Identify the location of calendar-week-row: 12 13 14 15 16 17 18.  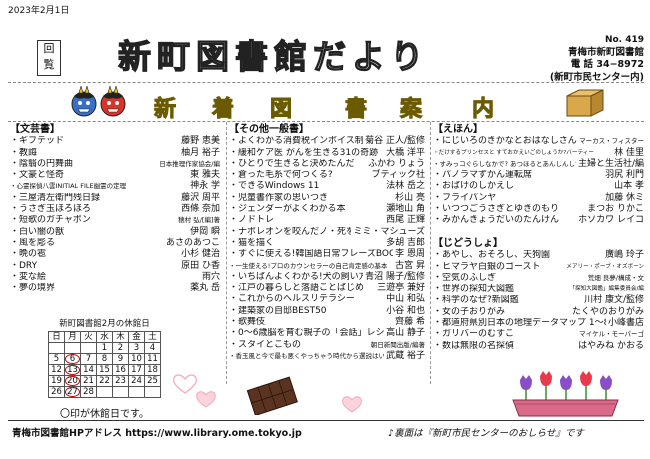
(104, 370).